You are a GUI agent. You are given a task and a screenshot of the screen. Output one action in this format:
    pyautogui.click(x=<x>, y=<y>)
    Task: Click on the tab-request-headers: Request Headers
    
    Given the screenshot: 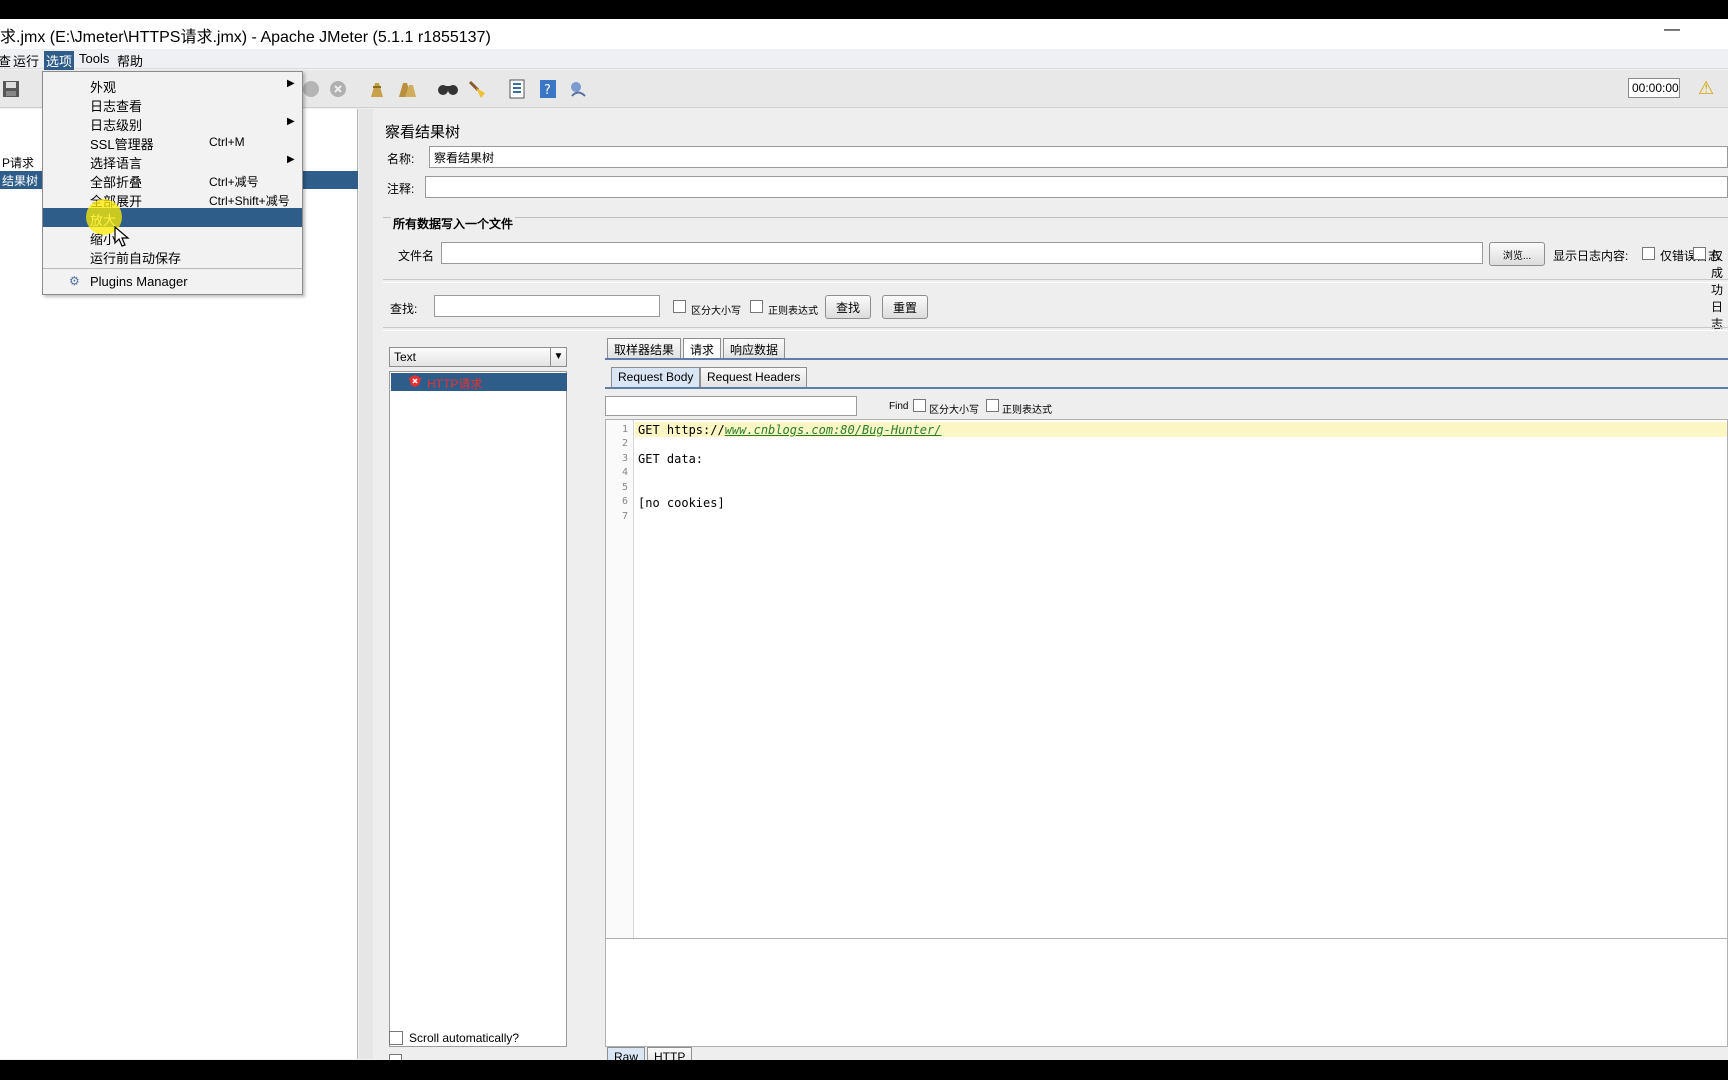 What is the action you would take?
    pyautogui.click(x=754, y=377)
    